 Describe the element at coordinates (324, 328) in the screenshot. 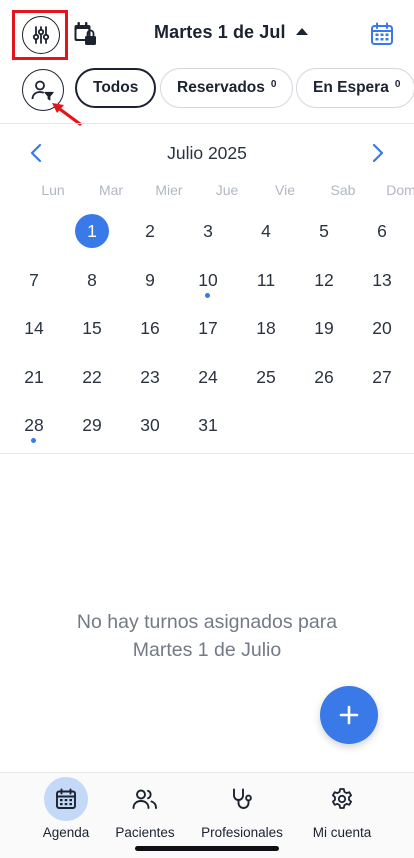

I see `day-number: 19` at that location.